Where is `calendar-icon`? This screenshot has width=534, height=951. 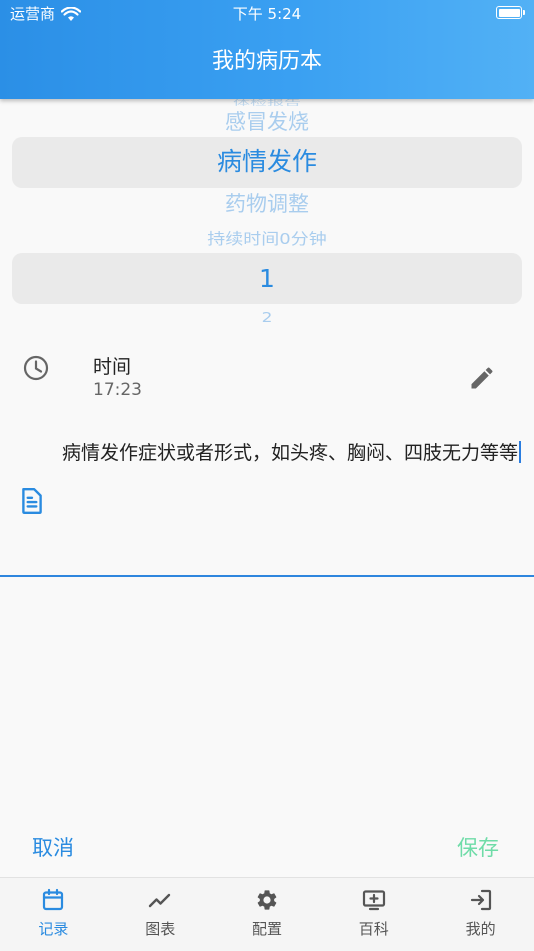
calendar-icon is located at coordinates (53, 899).